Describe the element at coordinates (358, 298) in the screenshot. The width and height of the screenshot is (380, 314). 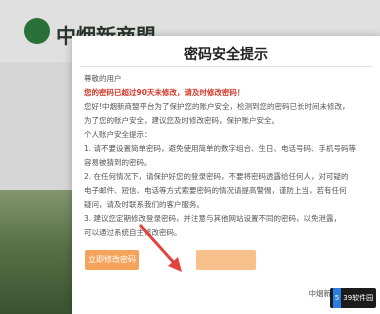
I see `watermark-text: 39软件园` at that location.